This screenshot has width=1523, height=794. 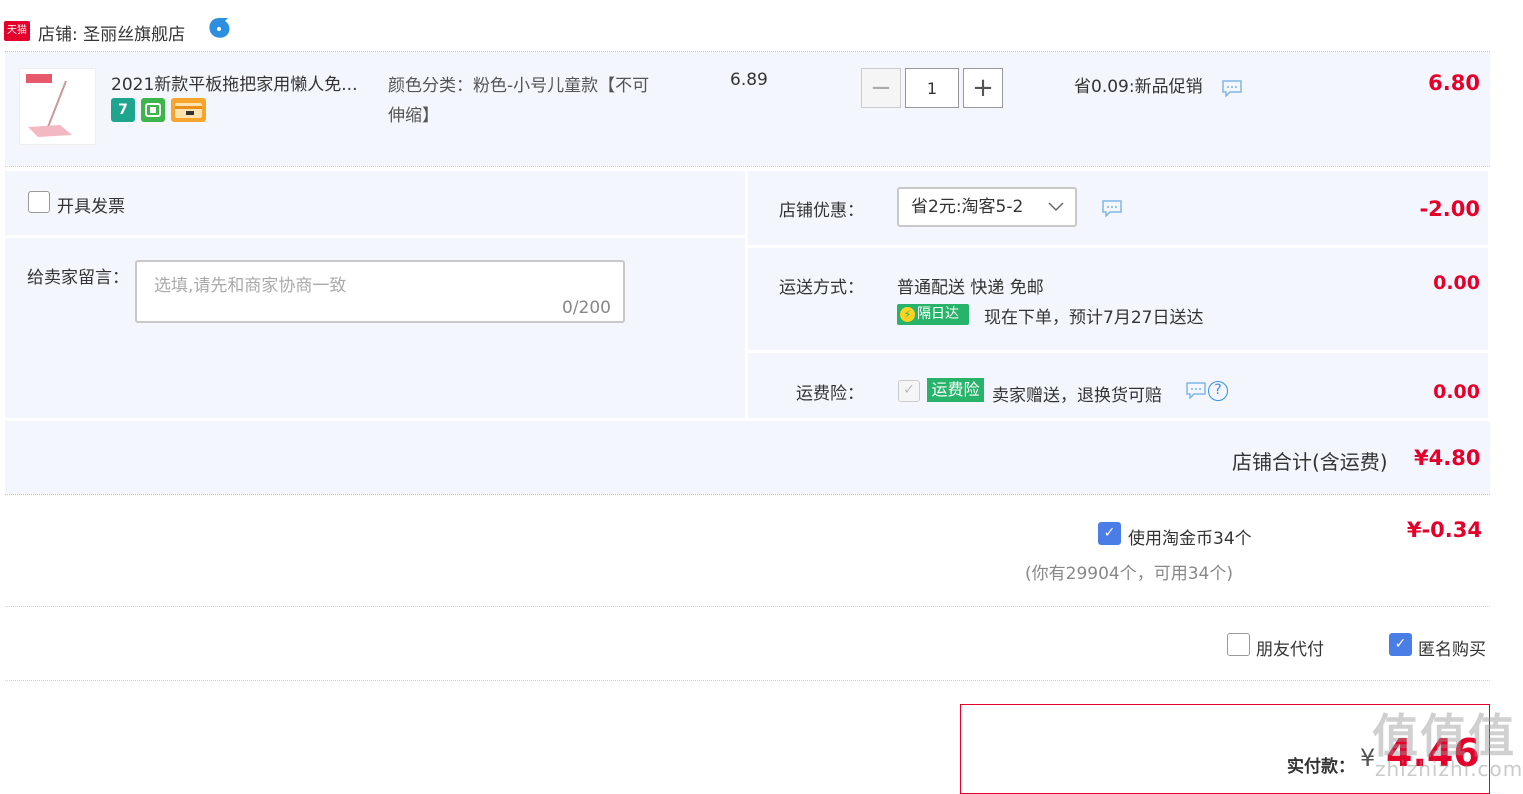 I want to click on next-day-badge: ⚡ 隔日达, so click(x=933, y=314).